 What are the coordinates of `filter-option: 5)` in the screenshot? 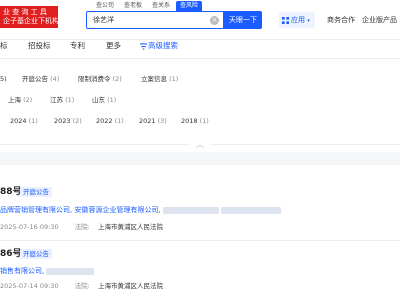 It's located at (3, 79).